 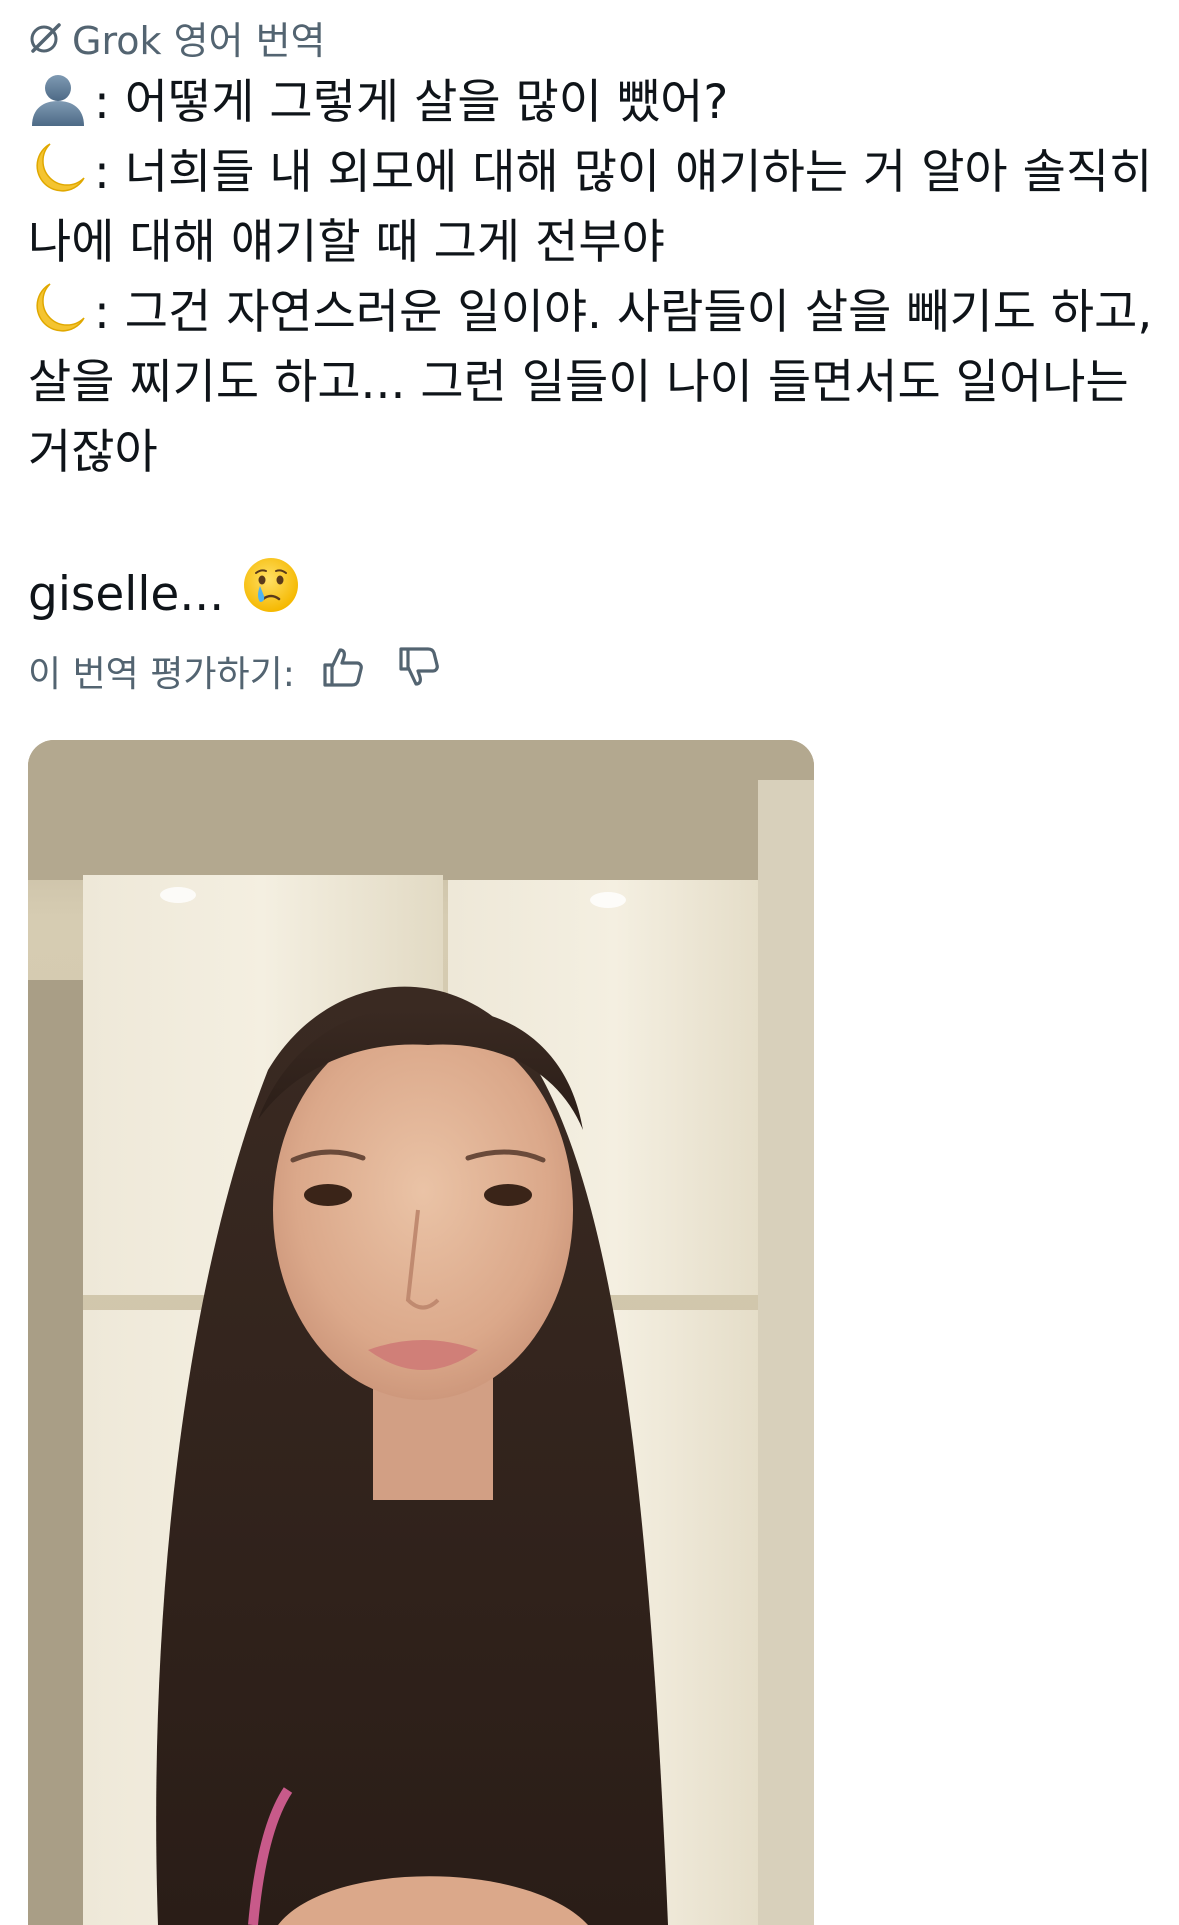 I want to click on line-text: 살을 찌기도 하고... 그런 일들이 나이 들면서도 일어나는, so click(x=578, y=382).